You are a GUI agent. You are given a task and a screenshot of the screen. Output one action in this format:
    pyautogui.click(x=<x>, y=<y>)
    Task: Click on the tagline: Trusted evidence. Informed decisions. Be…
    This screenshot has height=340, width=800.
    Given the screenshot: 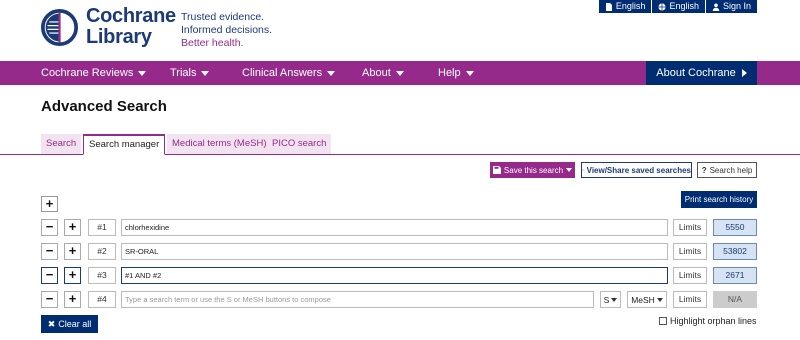 What is the action you would take?
    pyautogui.click(x=226, y=30)
    